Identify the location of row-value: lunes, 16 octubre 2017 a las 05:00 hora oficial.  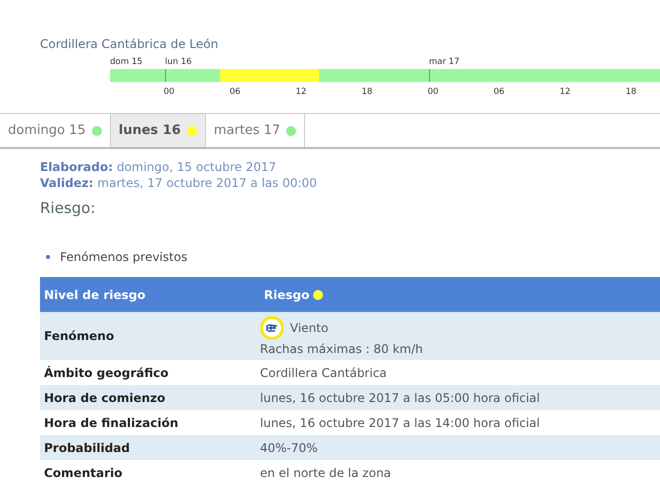
(460, 397).